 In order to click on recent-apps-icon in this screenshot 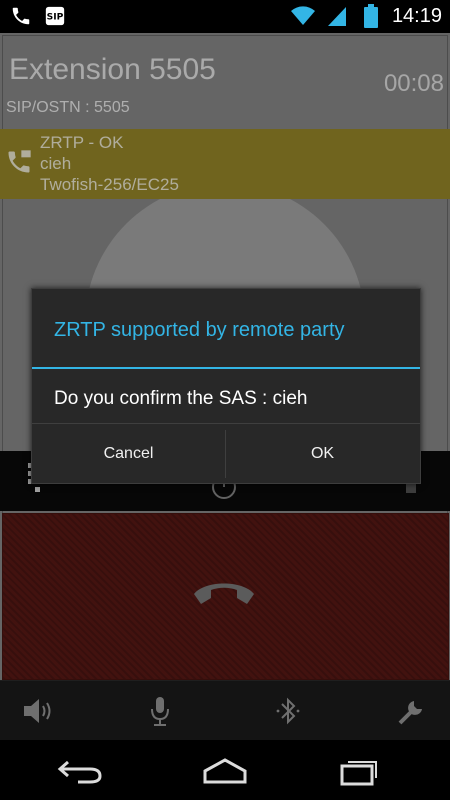, I will do `click(360, 771)`.